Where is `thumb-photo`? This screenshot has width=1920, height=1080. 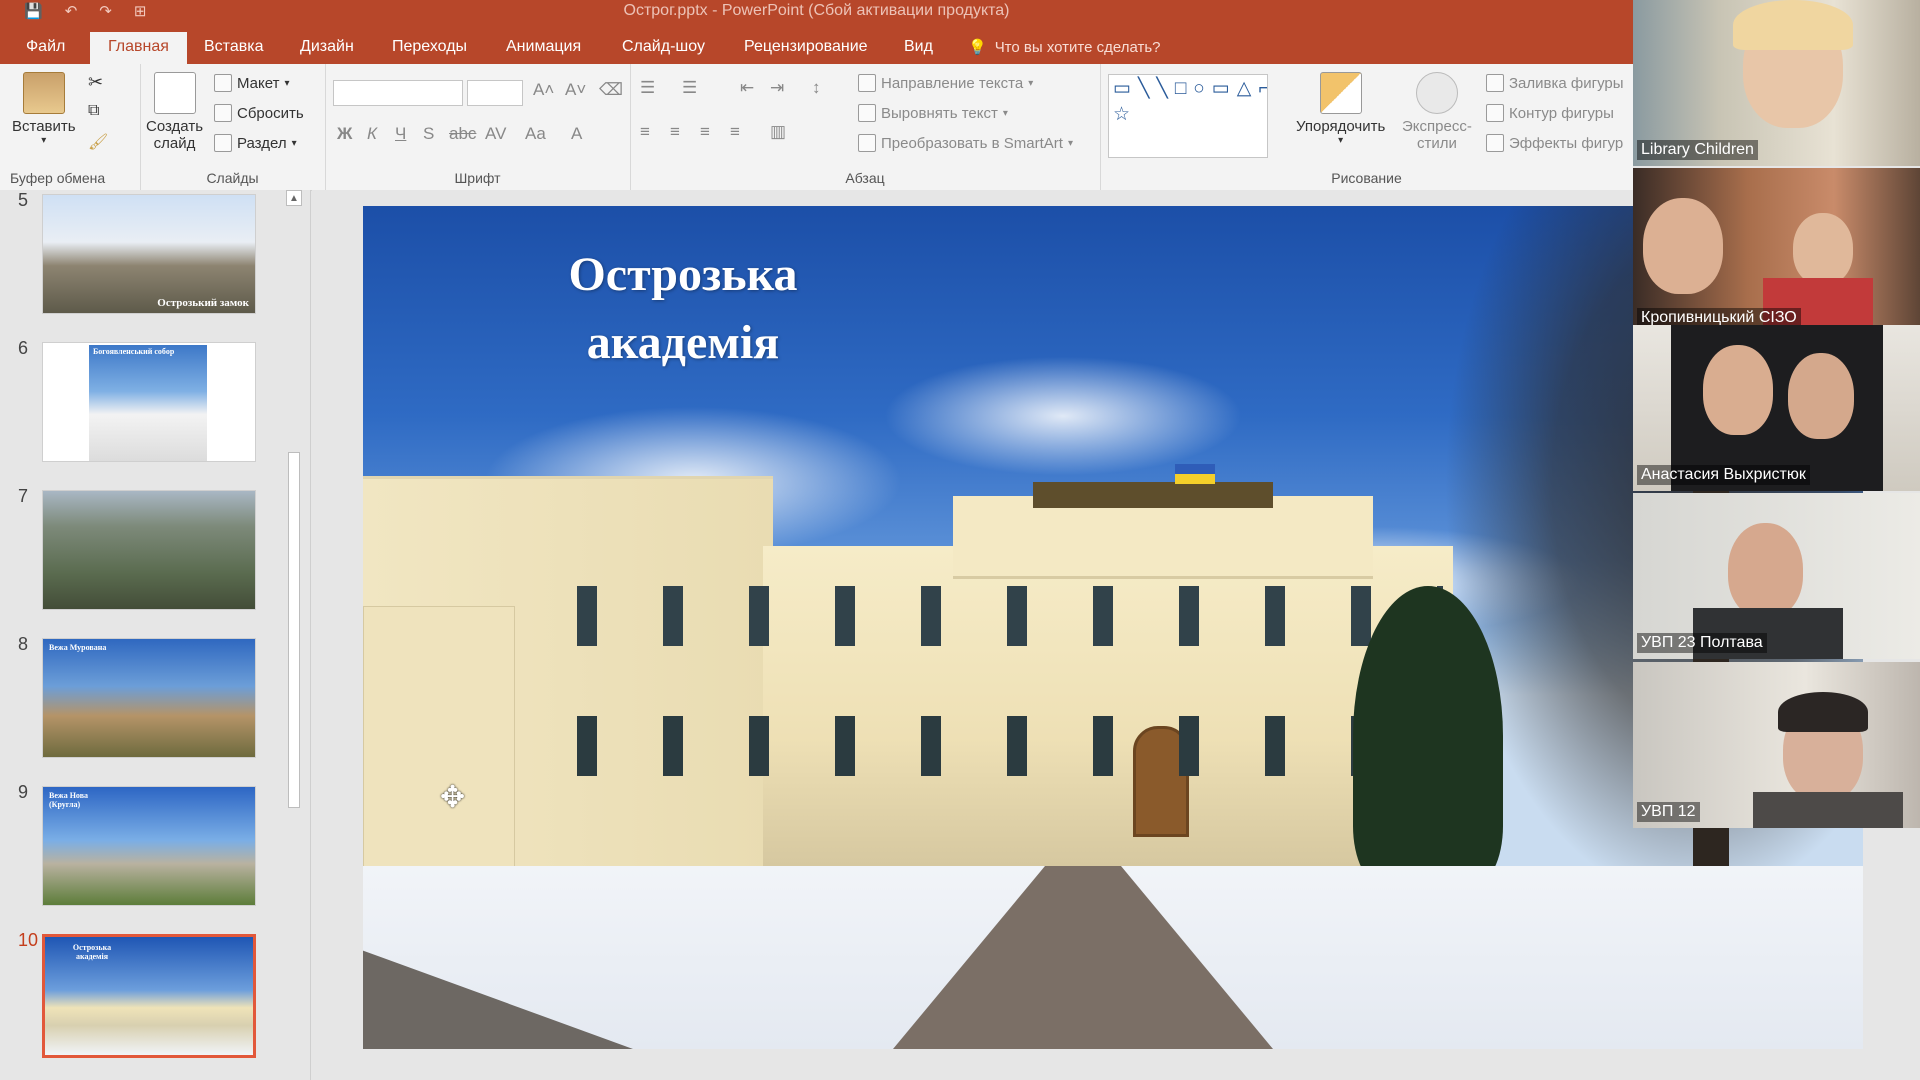 thumb-photo is located at coordinates (148, 403).